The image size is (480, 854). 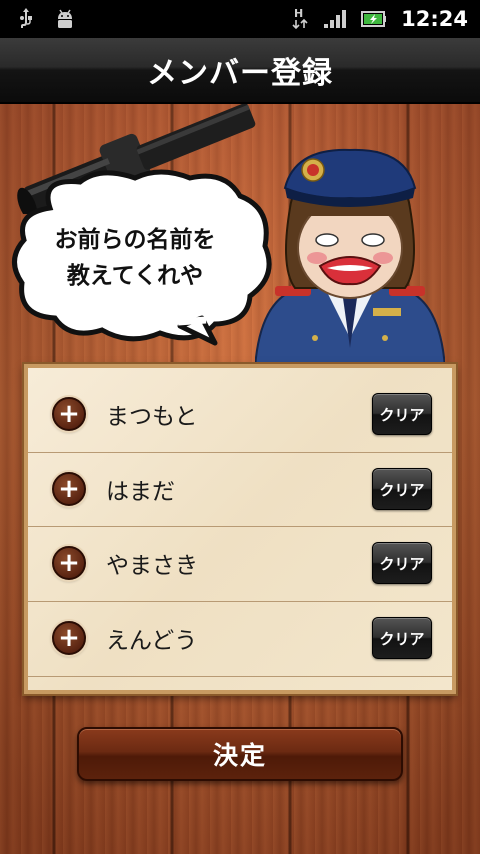 What do you see at coordinates (240, 414) in the screenshot?
I see `member-row-1: + まつもと クリア` at bounding box center [240, 414].